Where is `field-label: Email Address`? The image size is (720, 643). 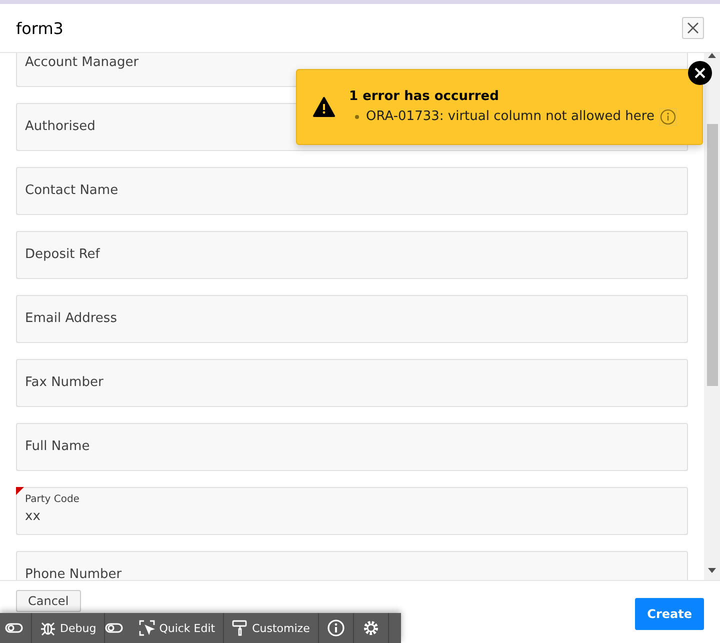 field-label: Email Address is located at coordinates (71, 319).